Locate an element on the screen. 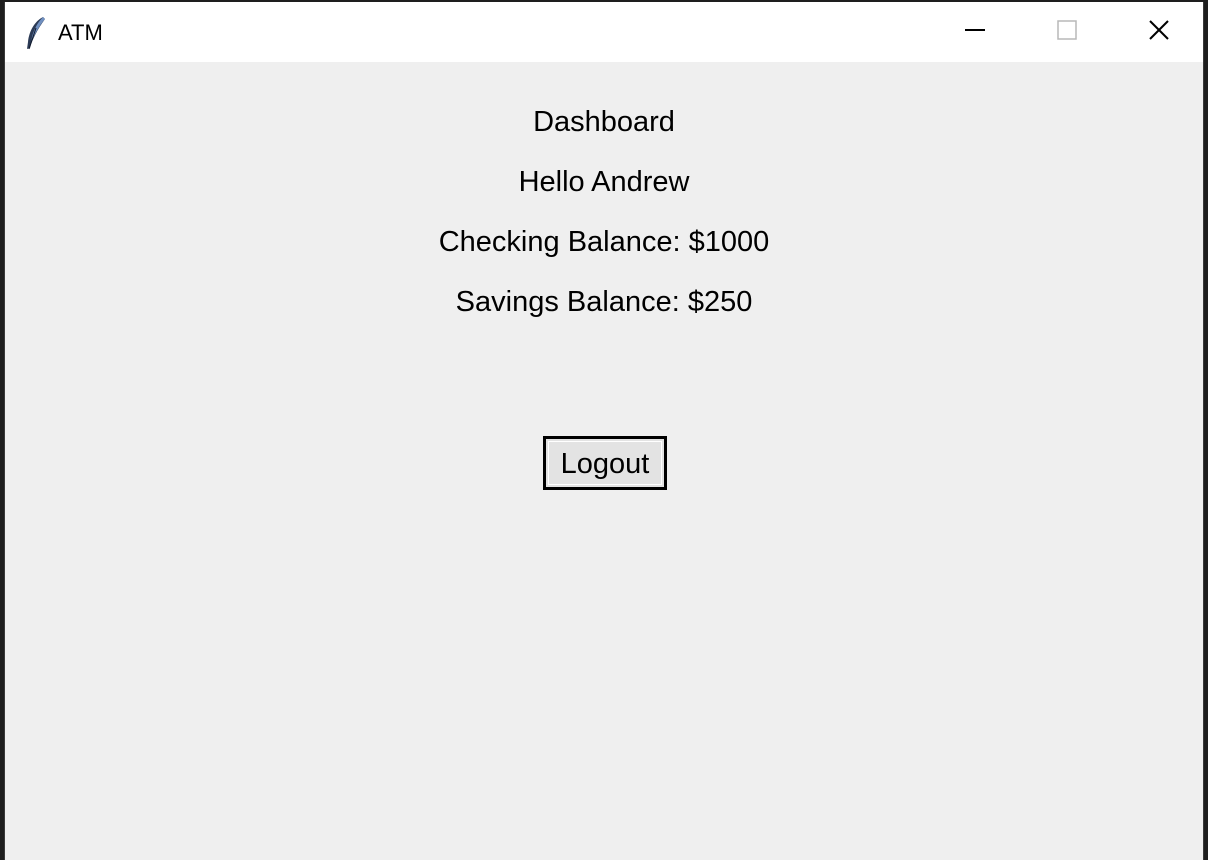 The width and height of the screenshot is (1208, 860). minimize-button is located at coordinates (975, 32).